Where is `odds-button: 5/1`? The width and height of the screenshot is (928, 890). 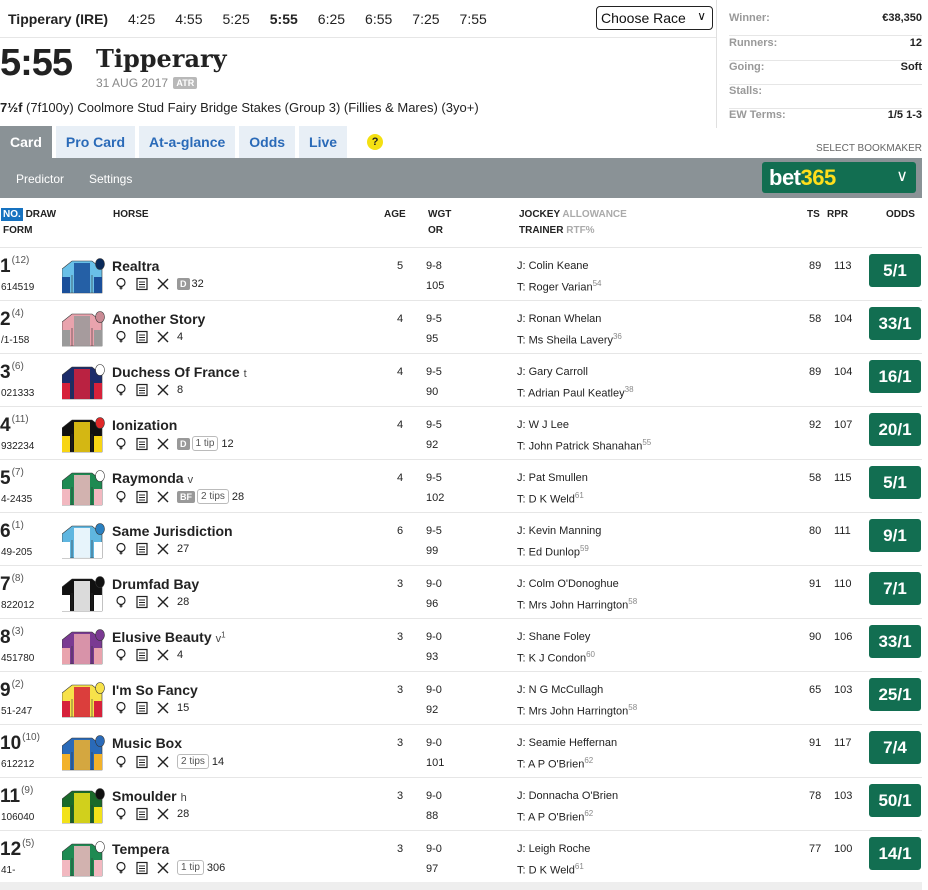
odds-button: 5/1 is located at coordinates (895, 270).